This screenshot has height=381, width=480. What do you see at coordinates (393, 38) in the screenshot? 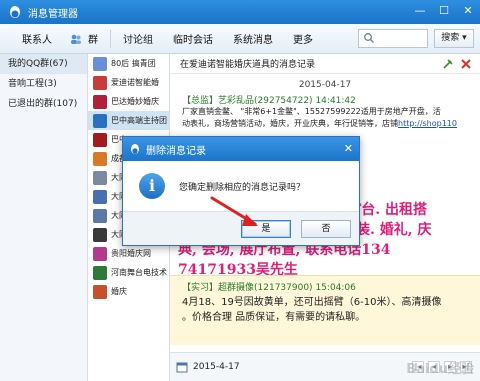
I see `search-input` at bounding box center [393, 38].